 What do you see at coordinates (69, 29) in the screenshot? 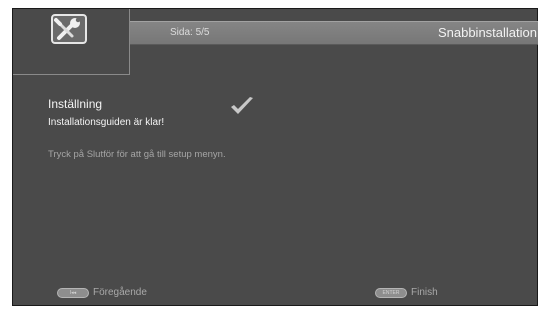
I see `wrench-icon` at bounding box center [69, 29].